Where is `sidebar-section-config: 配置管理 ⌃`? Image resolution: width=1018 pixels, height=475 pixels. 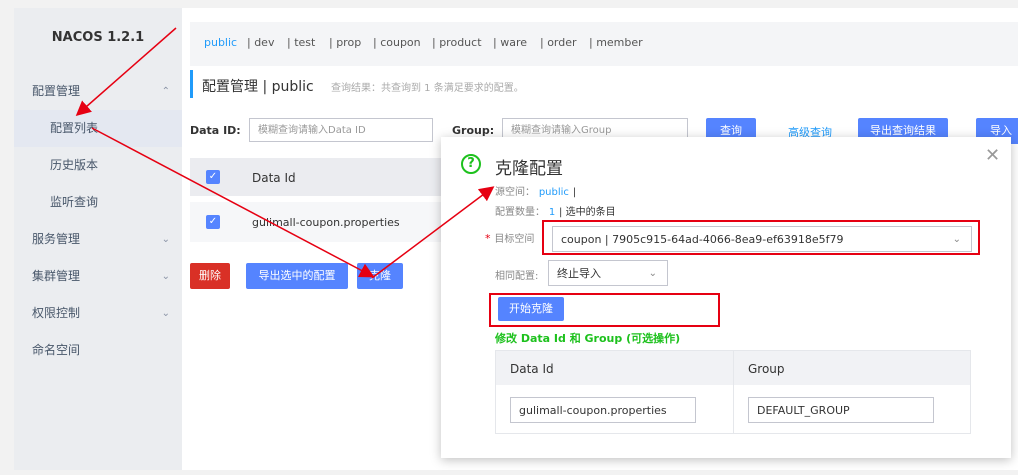
sidebar-section-config: 配置管理 ⌃ is located at coordinates (98, 91).